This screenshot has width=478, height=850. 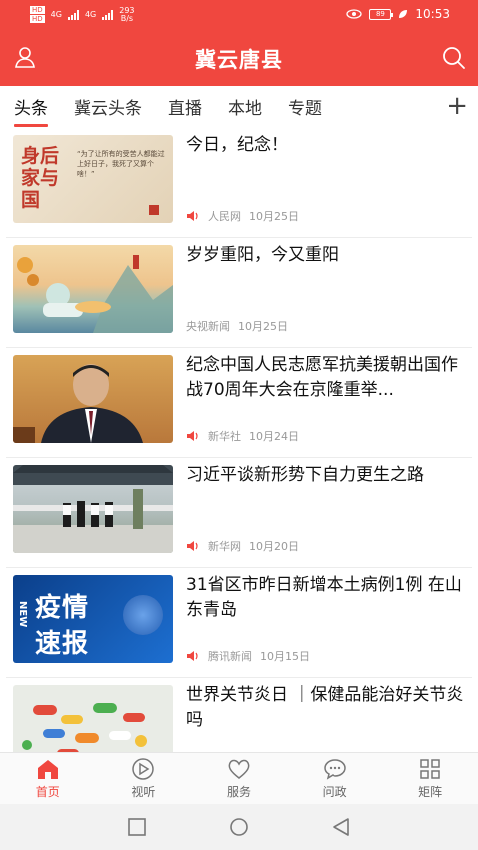 I want to click on grid-icon, so click(x=430, y=769).